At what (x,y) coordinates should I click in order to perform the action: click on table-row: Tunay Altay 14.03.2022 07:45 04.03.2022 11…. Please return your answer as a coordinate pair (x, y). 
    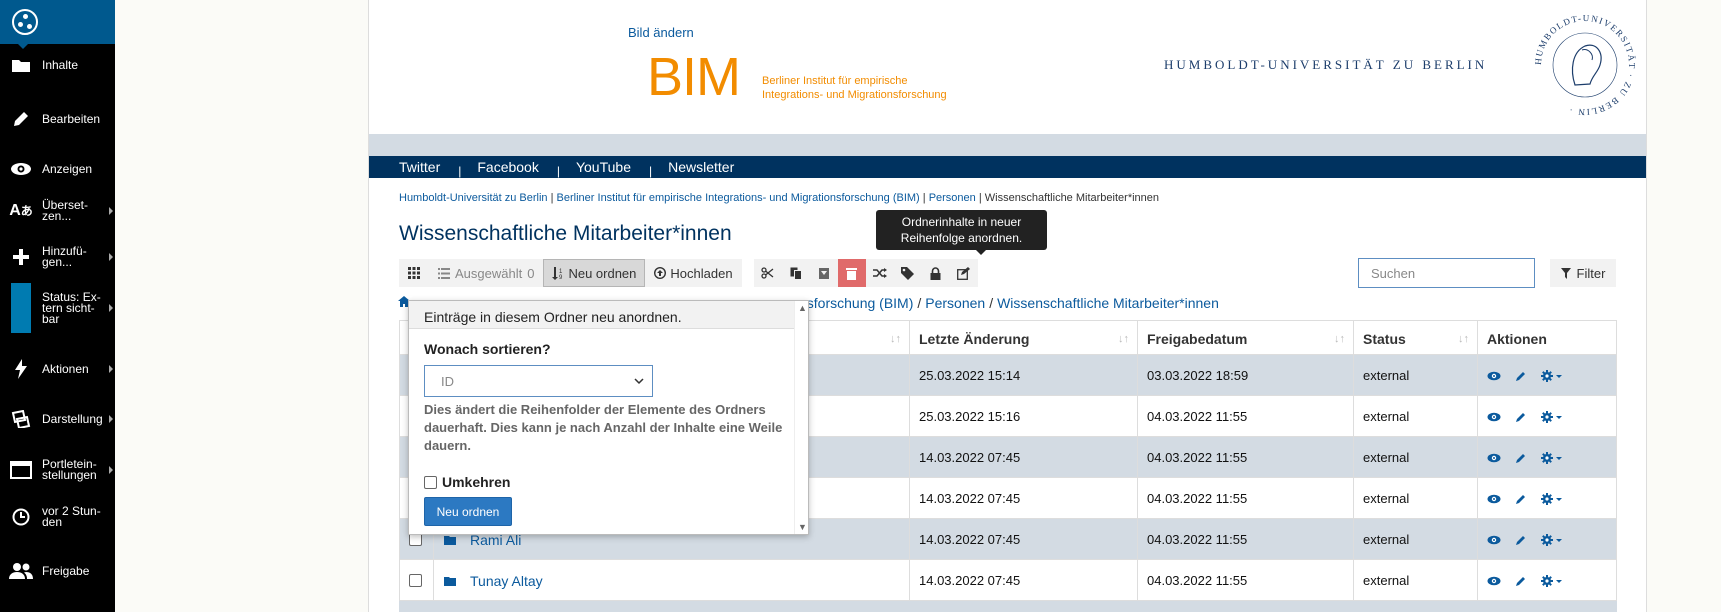
    Looking at the image, I should click on (1008, 580).